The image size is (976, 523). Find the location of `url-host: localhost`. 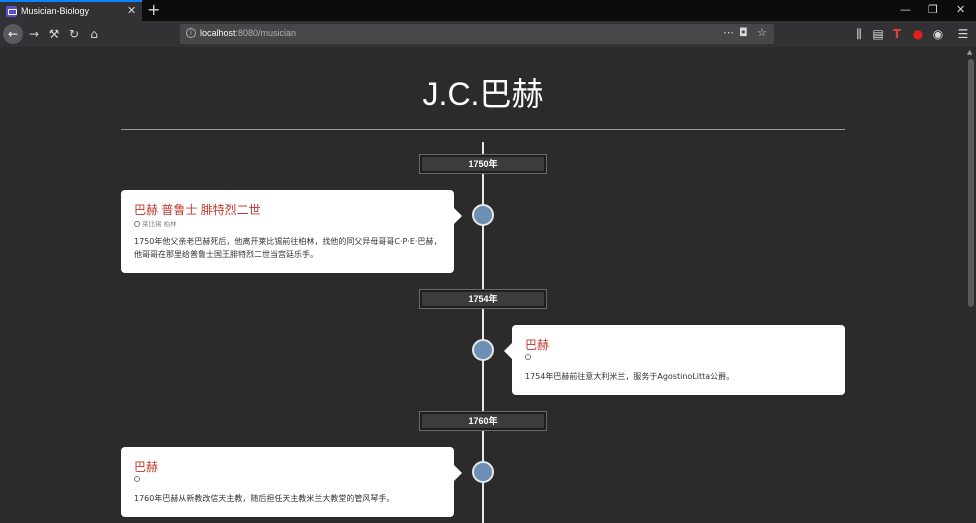

url-host: localhost is located at coordinates (218, 33).